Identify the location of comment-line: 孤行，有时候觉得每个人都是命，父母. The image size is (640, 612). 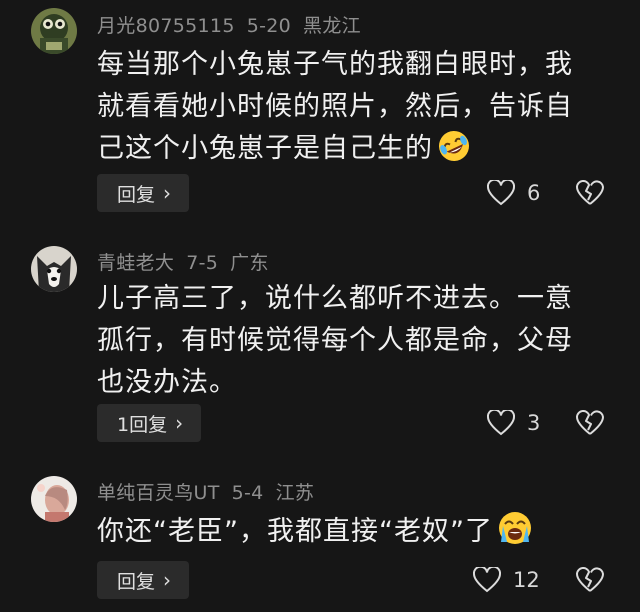
(335, 340).